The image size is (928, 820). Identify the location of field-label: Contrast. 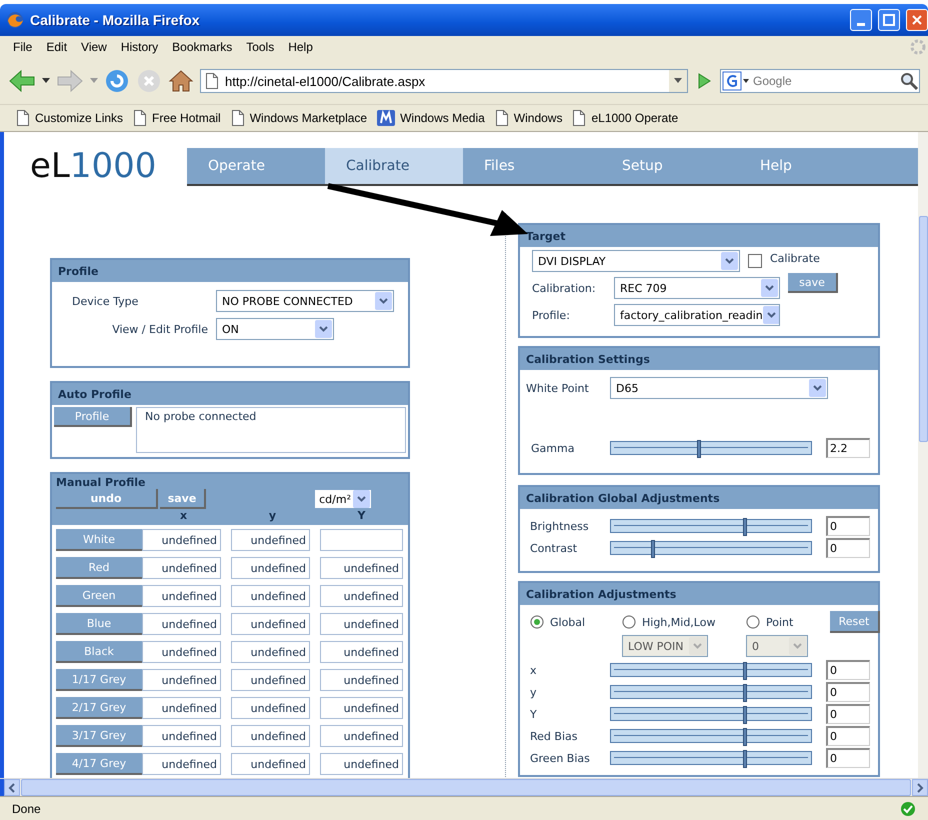
(554, 548).